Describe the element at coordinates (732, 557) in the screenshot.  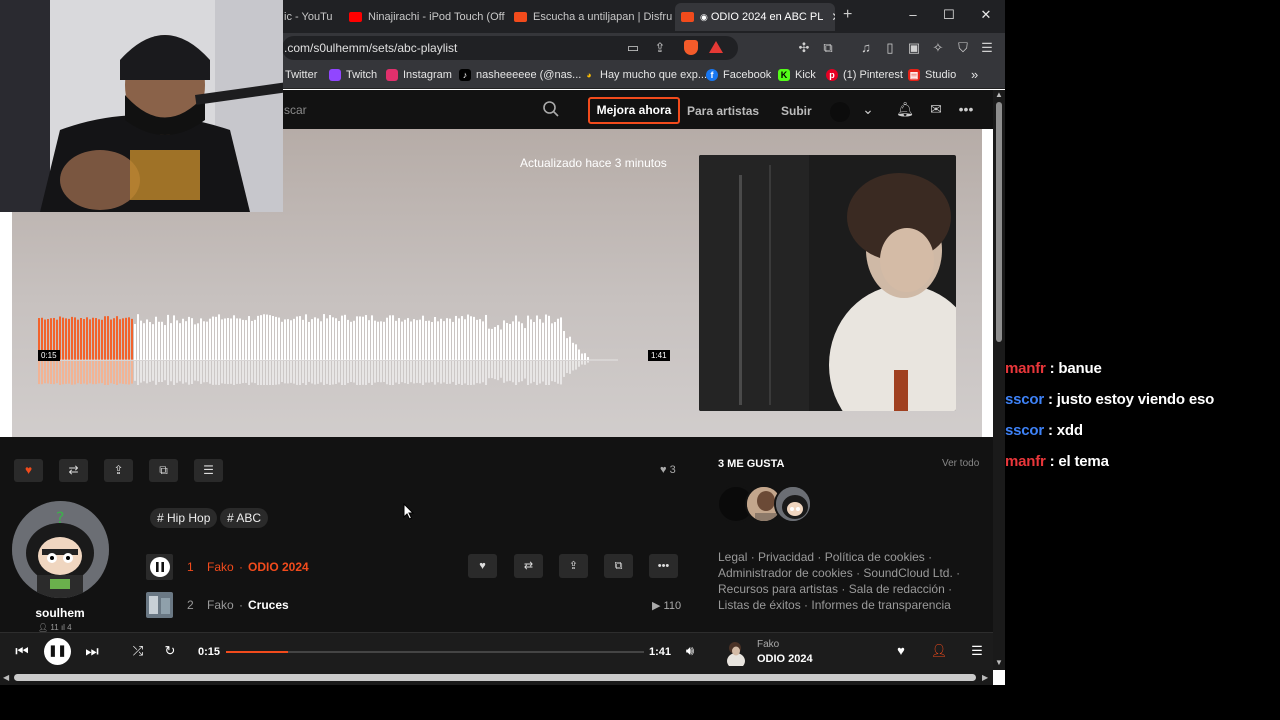
I see `footer-link-legal: Legal` at that location.